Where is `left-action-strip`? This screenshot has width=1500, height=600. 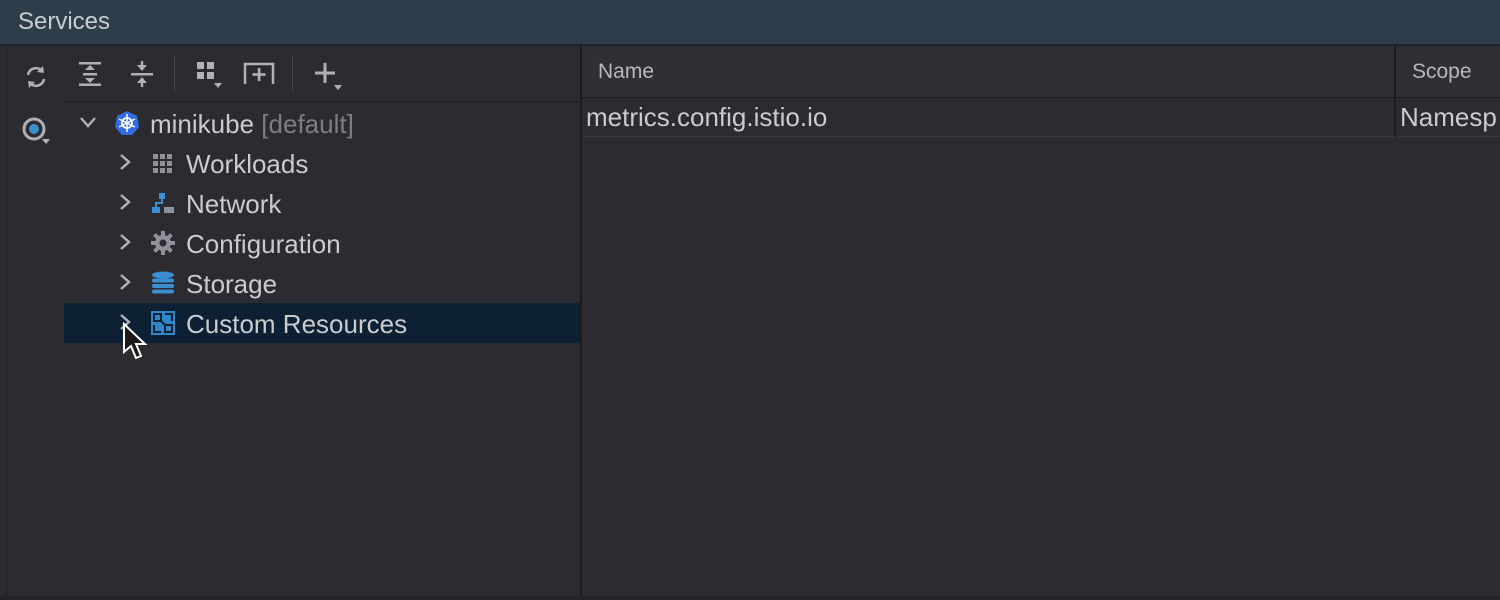
left-action-strip is located at coordinates (35, 323).